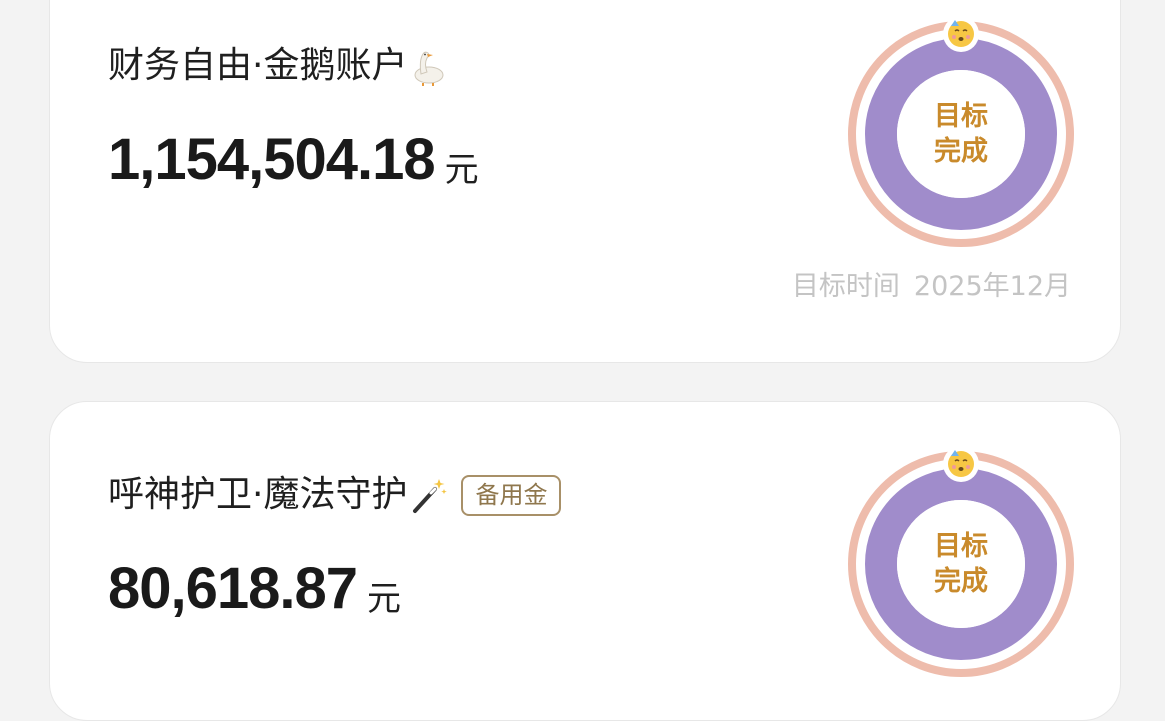 The height and width of the screenshot is (721, 1165). What do you see at coordinates (258, 65) in the screenshot?
I see `account-title-text: 财务自由·金鹅账户` at bounding box center [258, 65].